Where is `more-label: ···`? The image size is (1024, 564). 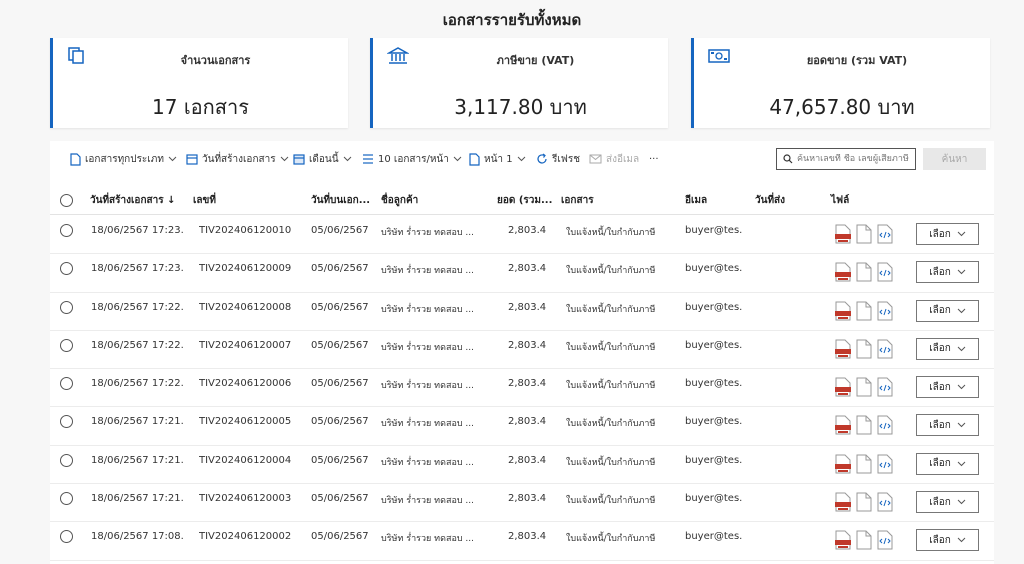
more-label: ··· is located at coordinates (654, 159).